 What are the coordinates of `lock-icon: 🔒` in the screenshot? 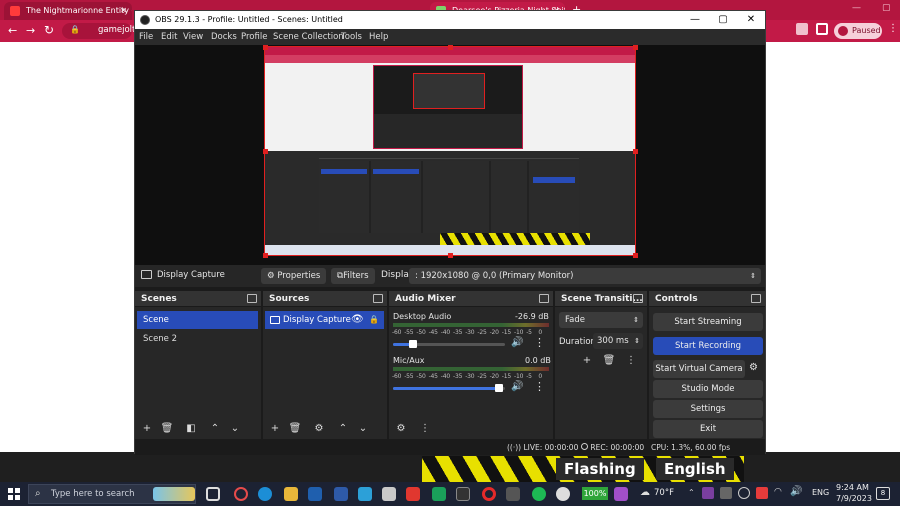 It's located at (374, 320).